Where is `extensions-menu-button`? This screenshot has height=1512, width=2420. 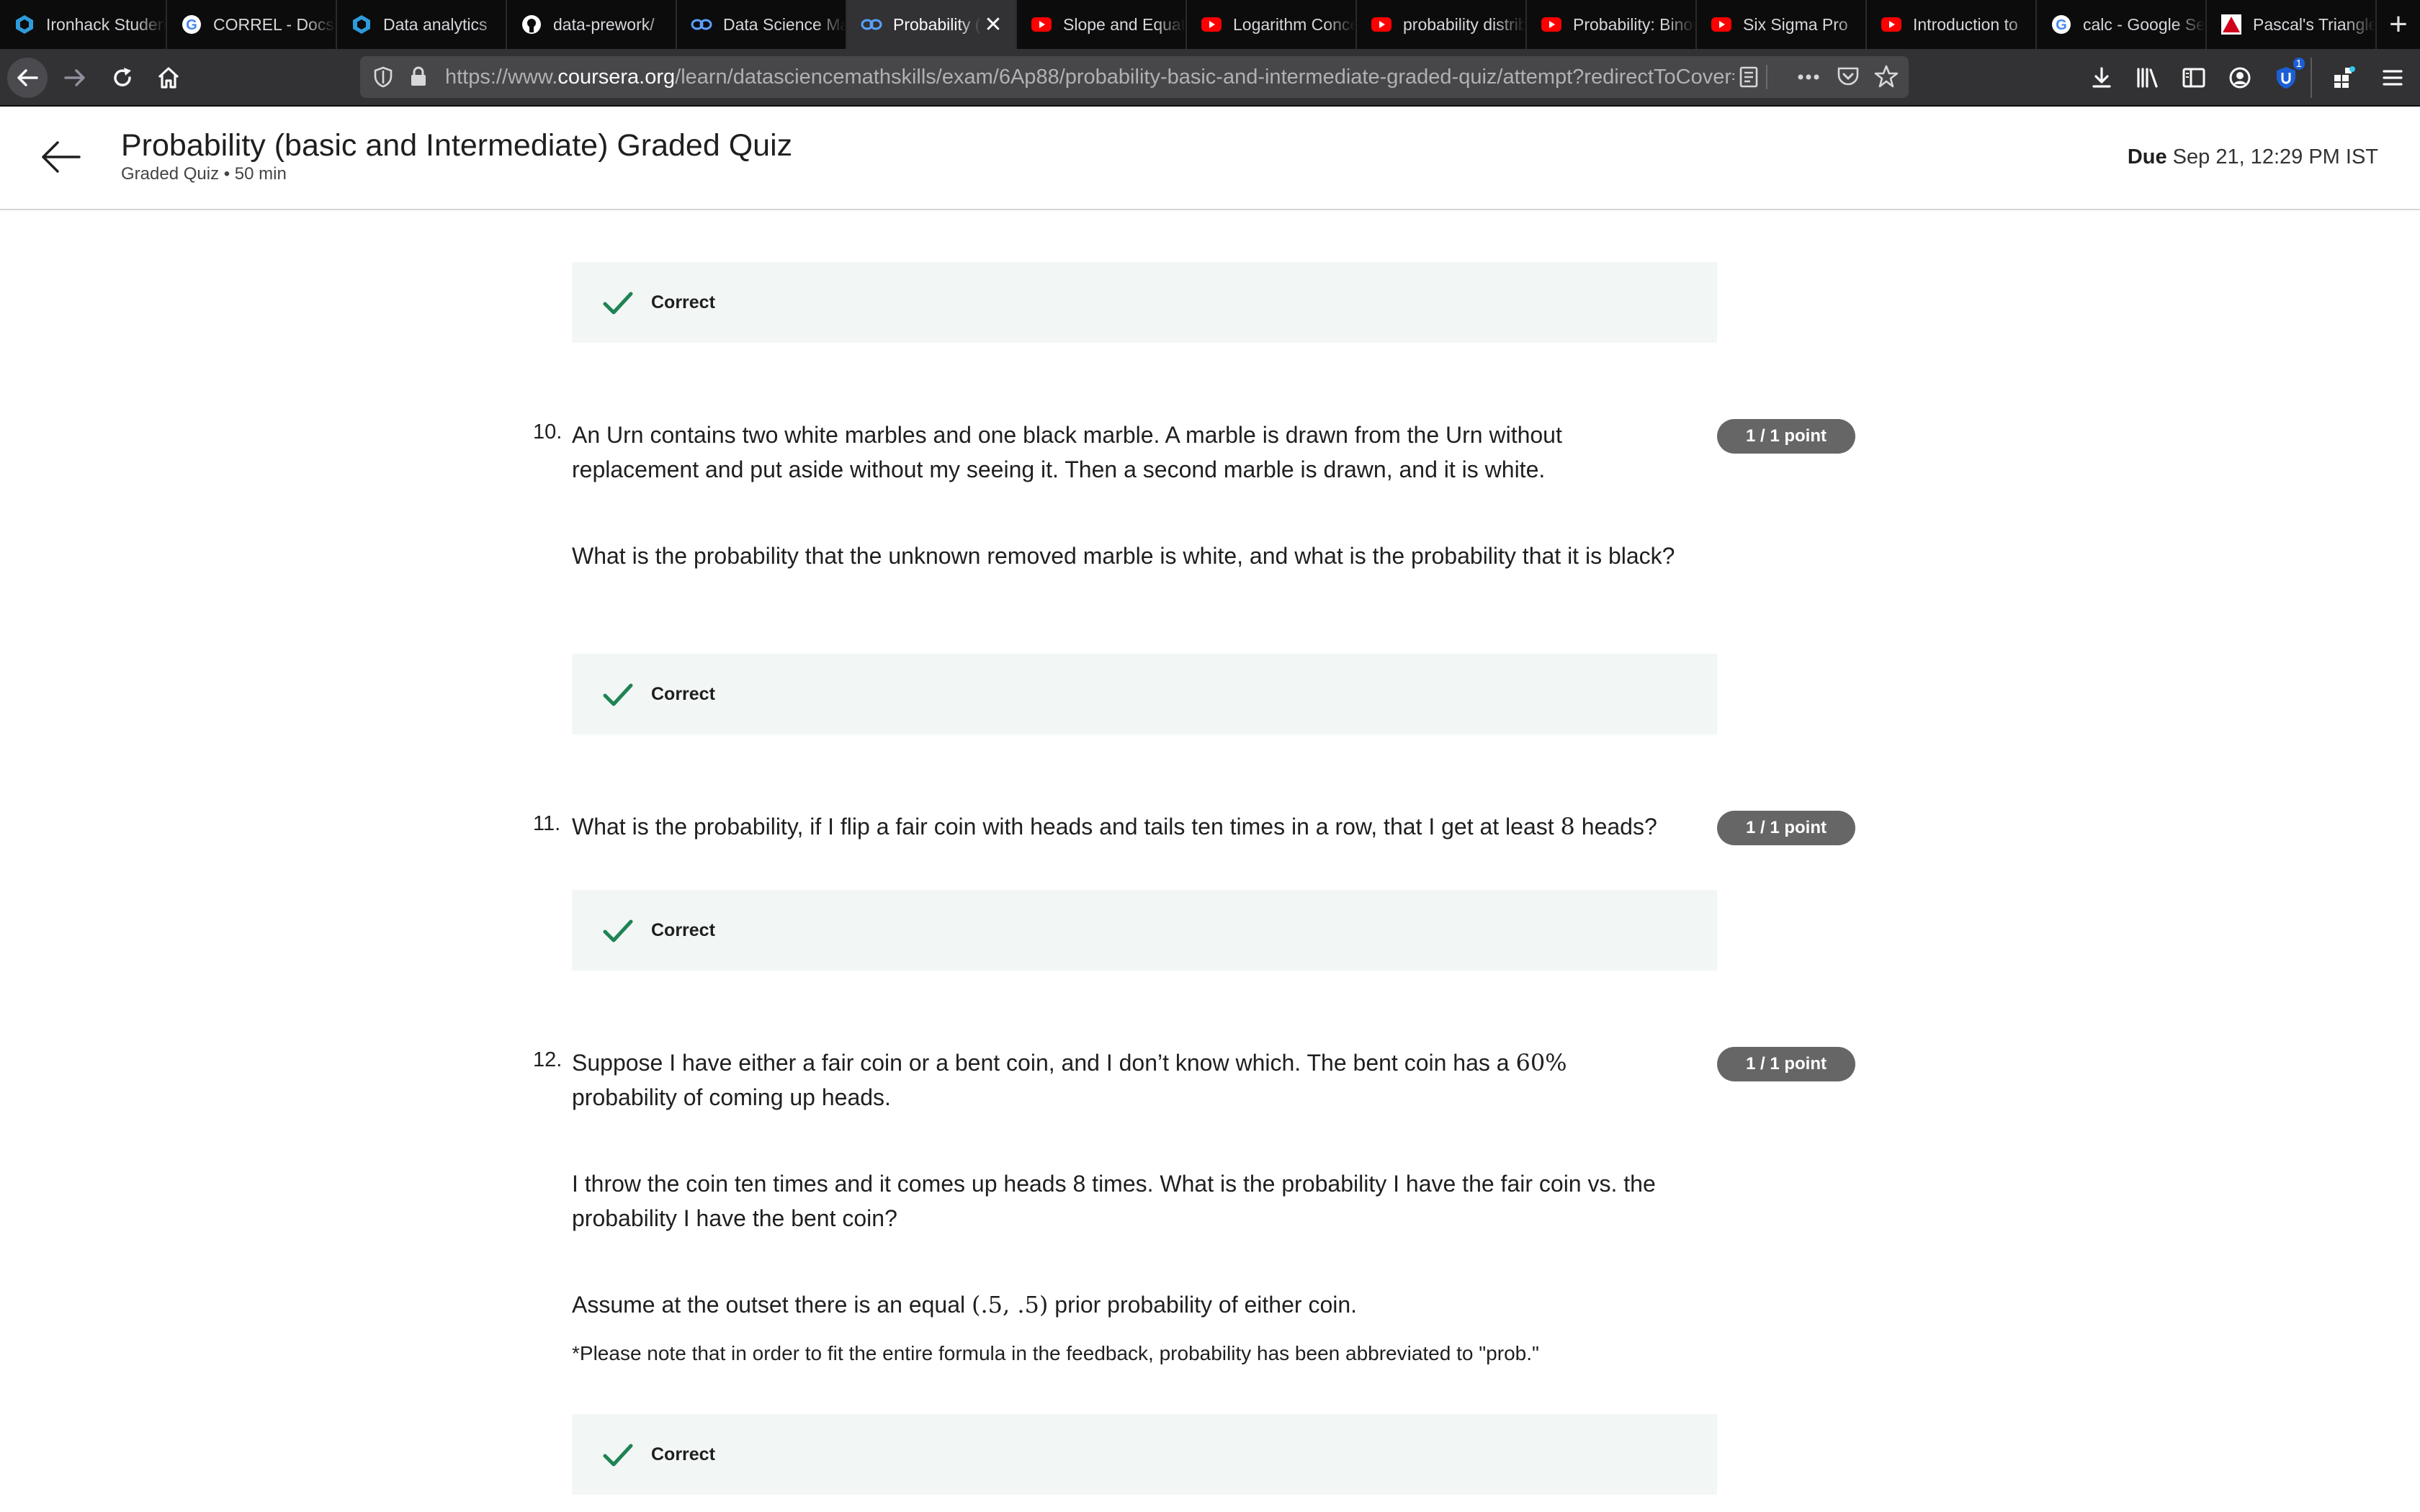 extensions-menu-button is located at coordinates (2343, 78).